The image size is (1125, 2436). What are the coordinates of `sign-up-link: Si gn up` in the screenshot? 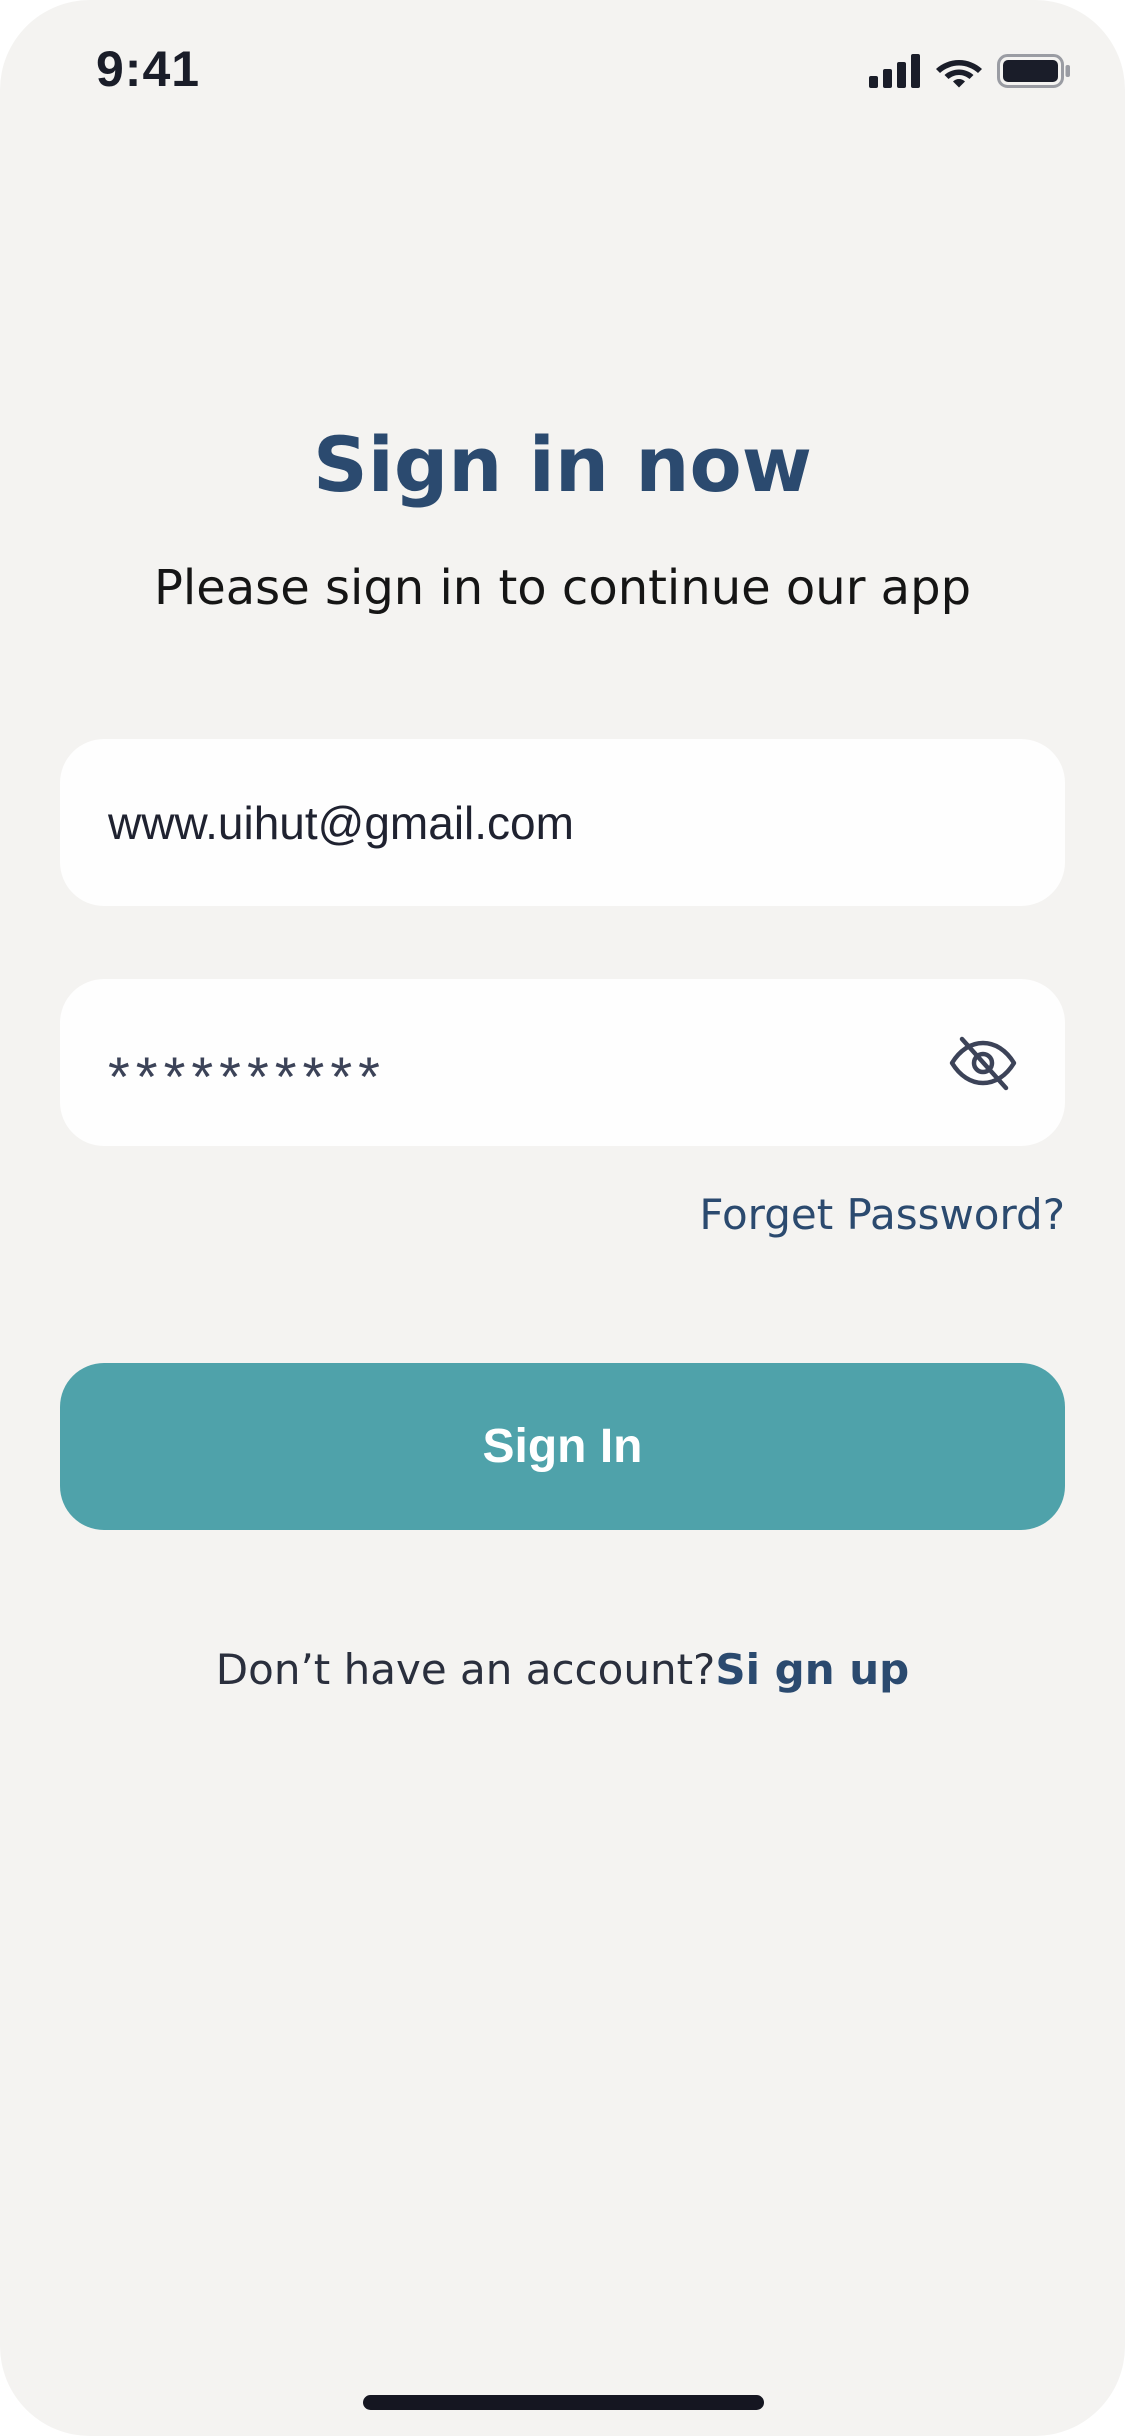 It's located at (812, 1669).